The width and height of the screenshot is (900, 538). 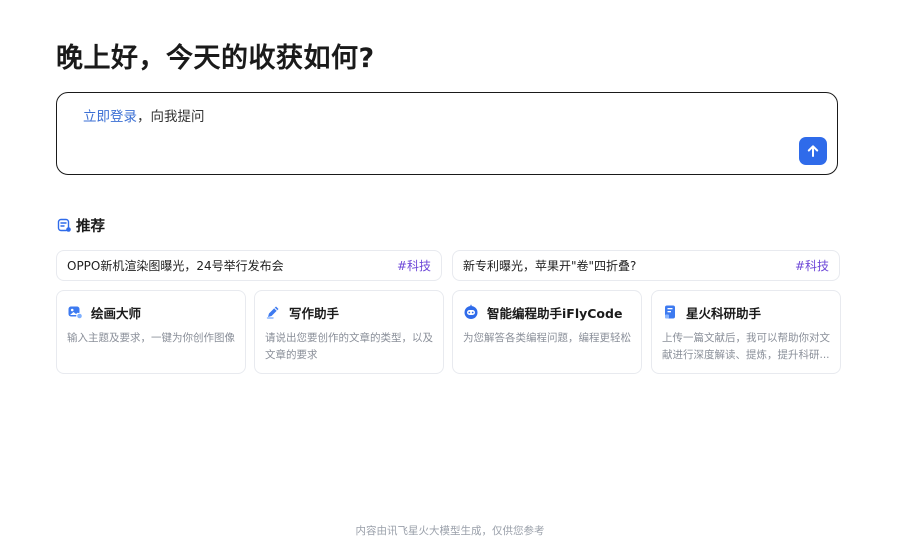 I want to click on card-title: 智能编程助手iFlyCode, so click(x=555, y=313).